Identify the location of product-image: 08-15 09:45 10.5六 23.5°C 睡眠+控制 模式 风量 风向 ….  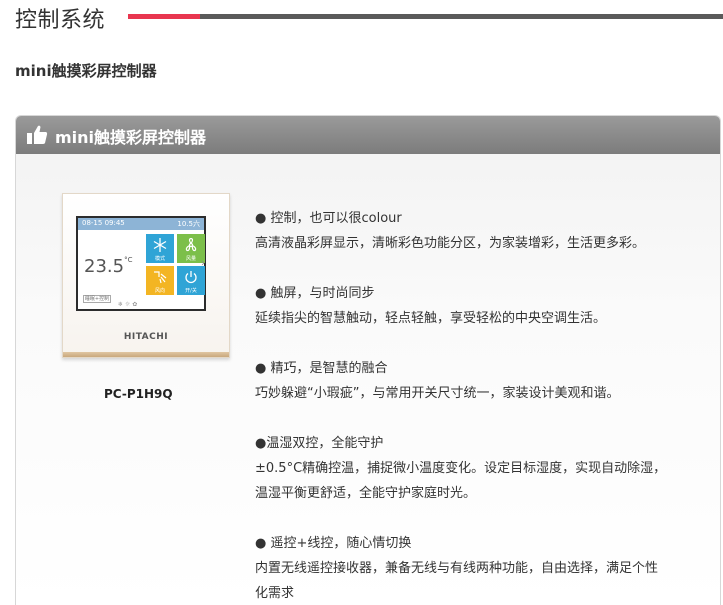
(146, 275).